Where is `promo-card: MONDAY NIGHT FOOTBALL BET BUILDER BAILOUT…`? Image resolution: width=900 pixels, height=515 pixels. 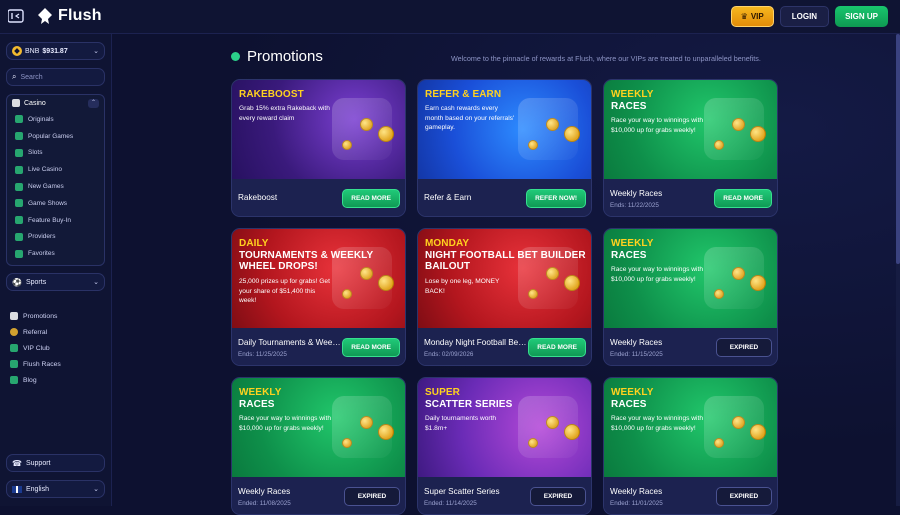 promo-card: MONDAY NIGHT FOOTBALL BET BUILDER BAILOUT… is located at coordinates (504, 297).